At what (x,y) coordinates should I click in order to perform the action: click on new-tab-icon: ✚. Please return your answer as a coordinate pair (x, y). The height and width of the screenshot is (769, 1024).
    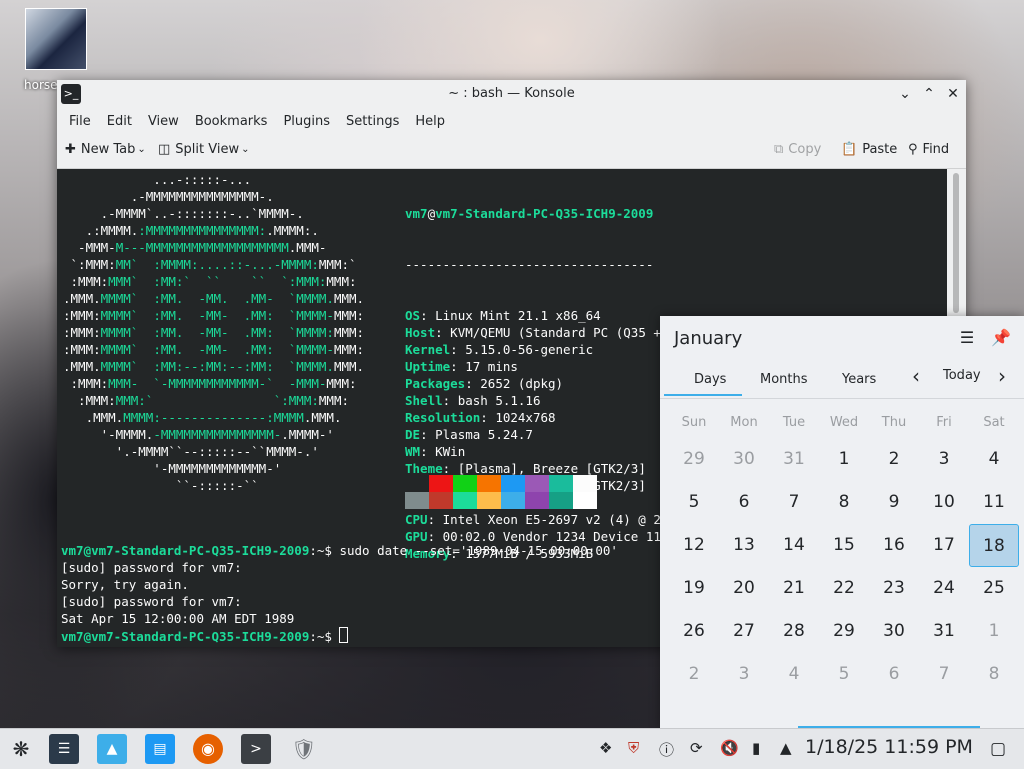
    Looking at the image, I should click on (70, 149).